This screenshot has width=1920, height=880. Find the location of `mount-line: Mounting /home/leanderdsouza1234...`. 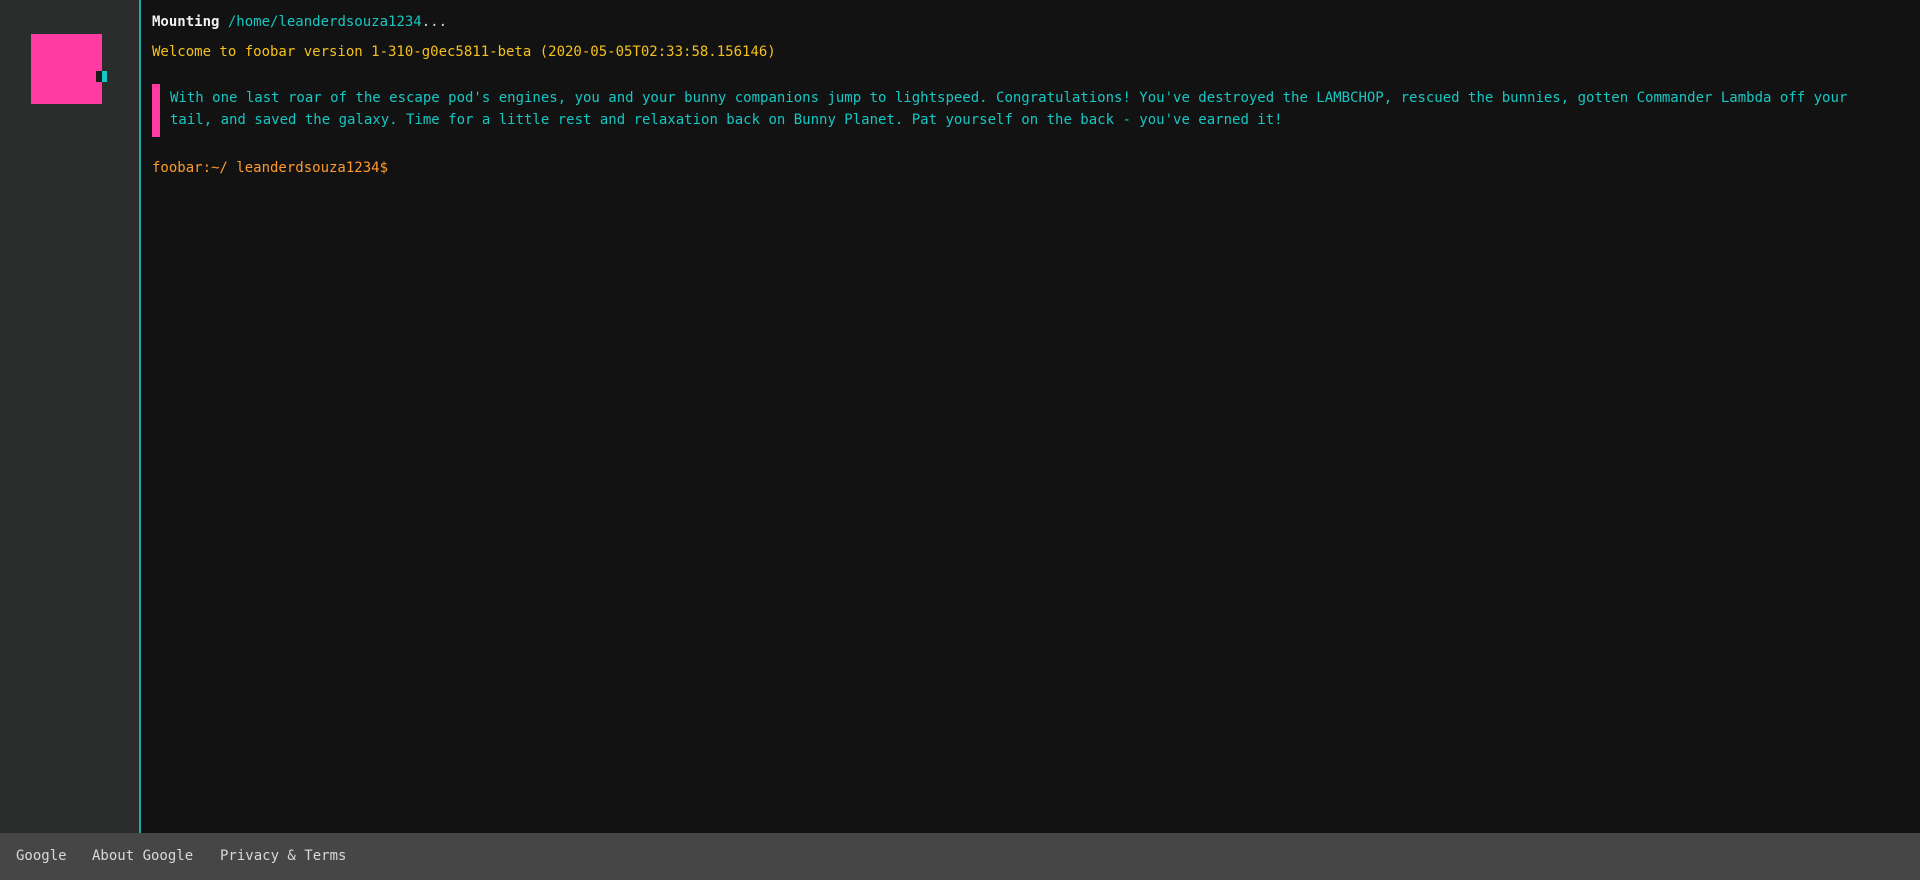

mount-line: Mounting /home/leanderdsouza1234... is located at coordinates (299, 22).